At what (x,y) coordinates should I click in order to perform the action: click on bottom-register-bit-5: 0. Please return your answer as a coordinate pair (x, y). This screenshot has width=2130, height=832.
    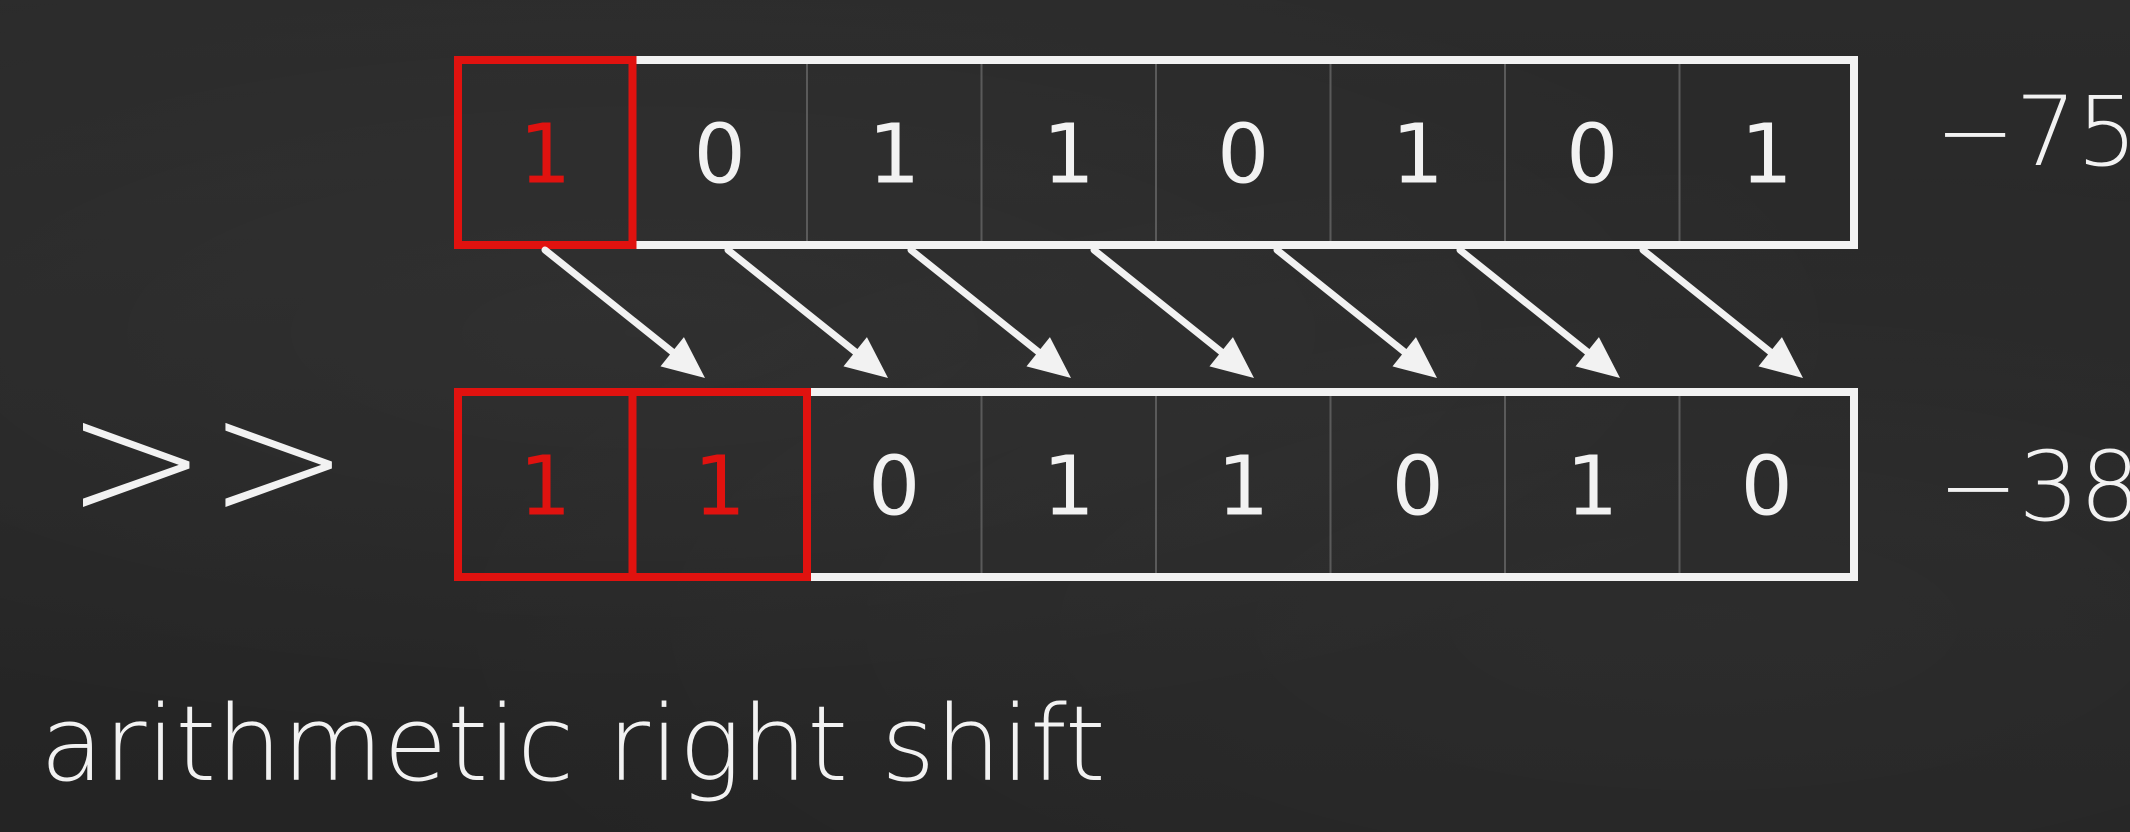
    Looking at the image, I should click on (1418, 487).